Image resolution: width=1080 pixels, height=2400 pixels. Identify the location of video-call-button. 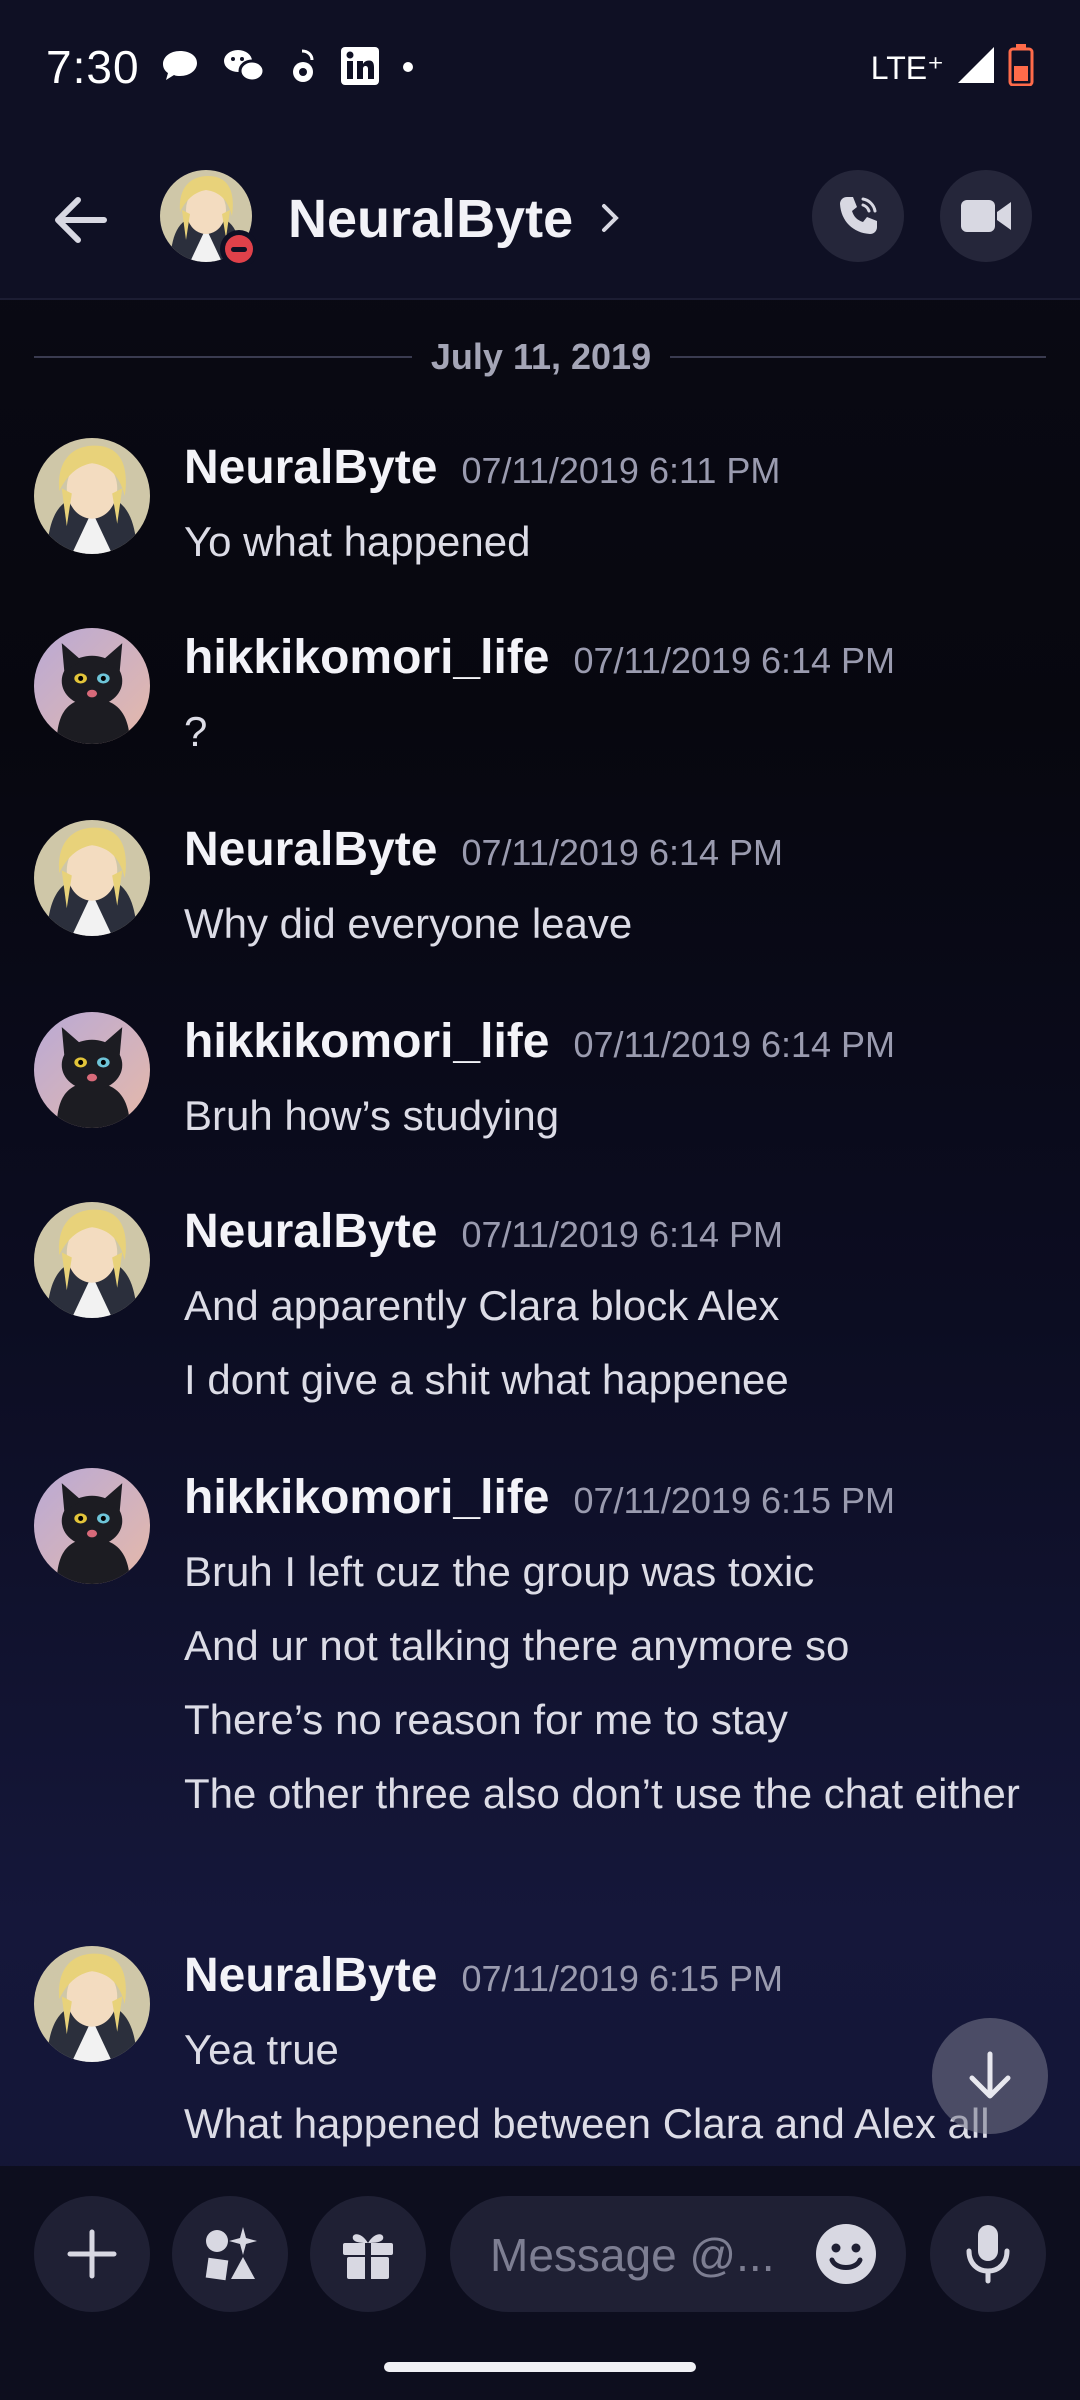
(986, 216).